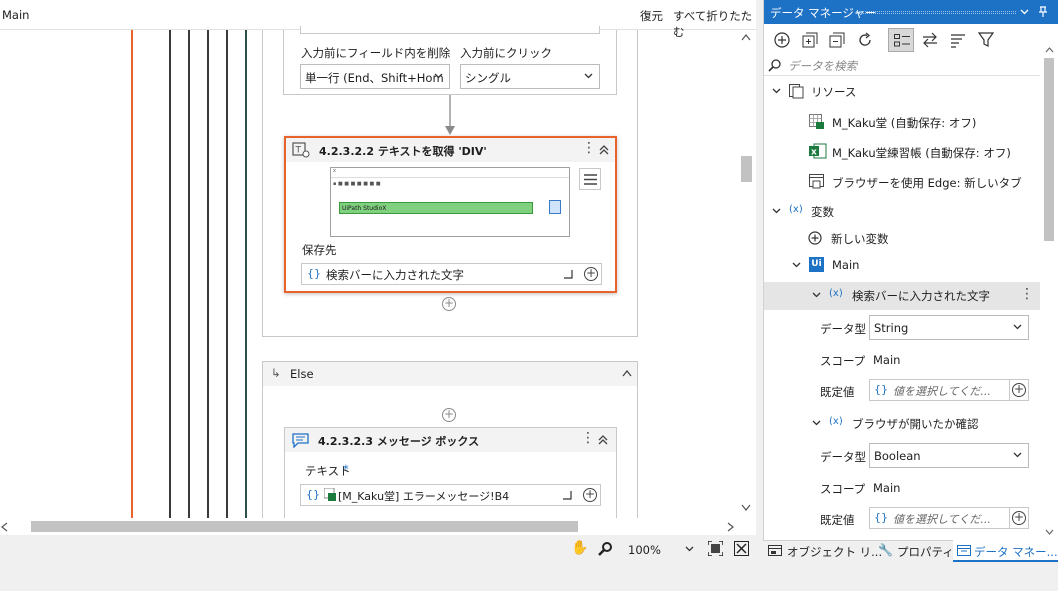  What do you see at coordinates (605, 549) in the screenshot?
I see `zoom-icon` at bounding box center [605, 549].